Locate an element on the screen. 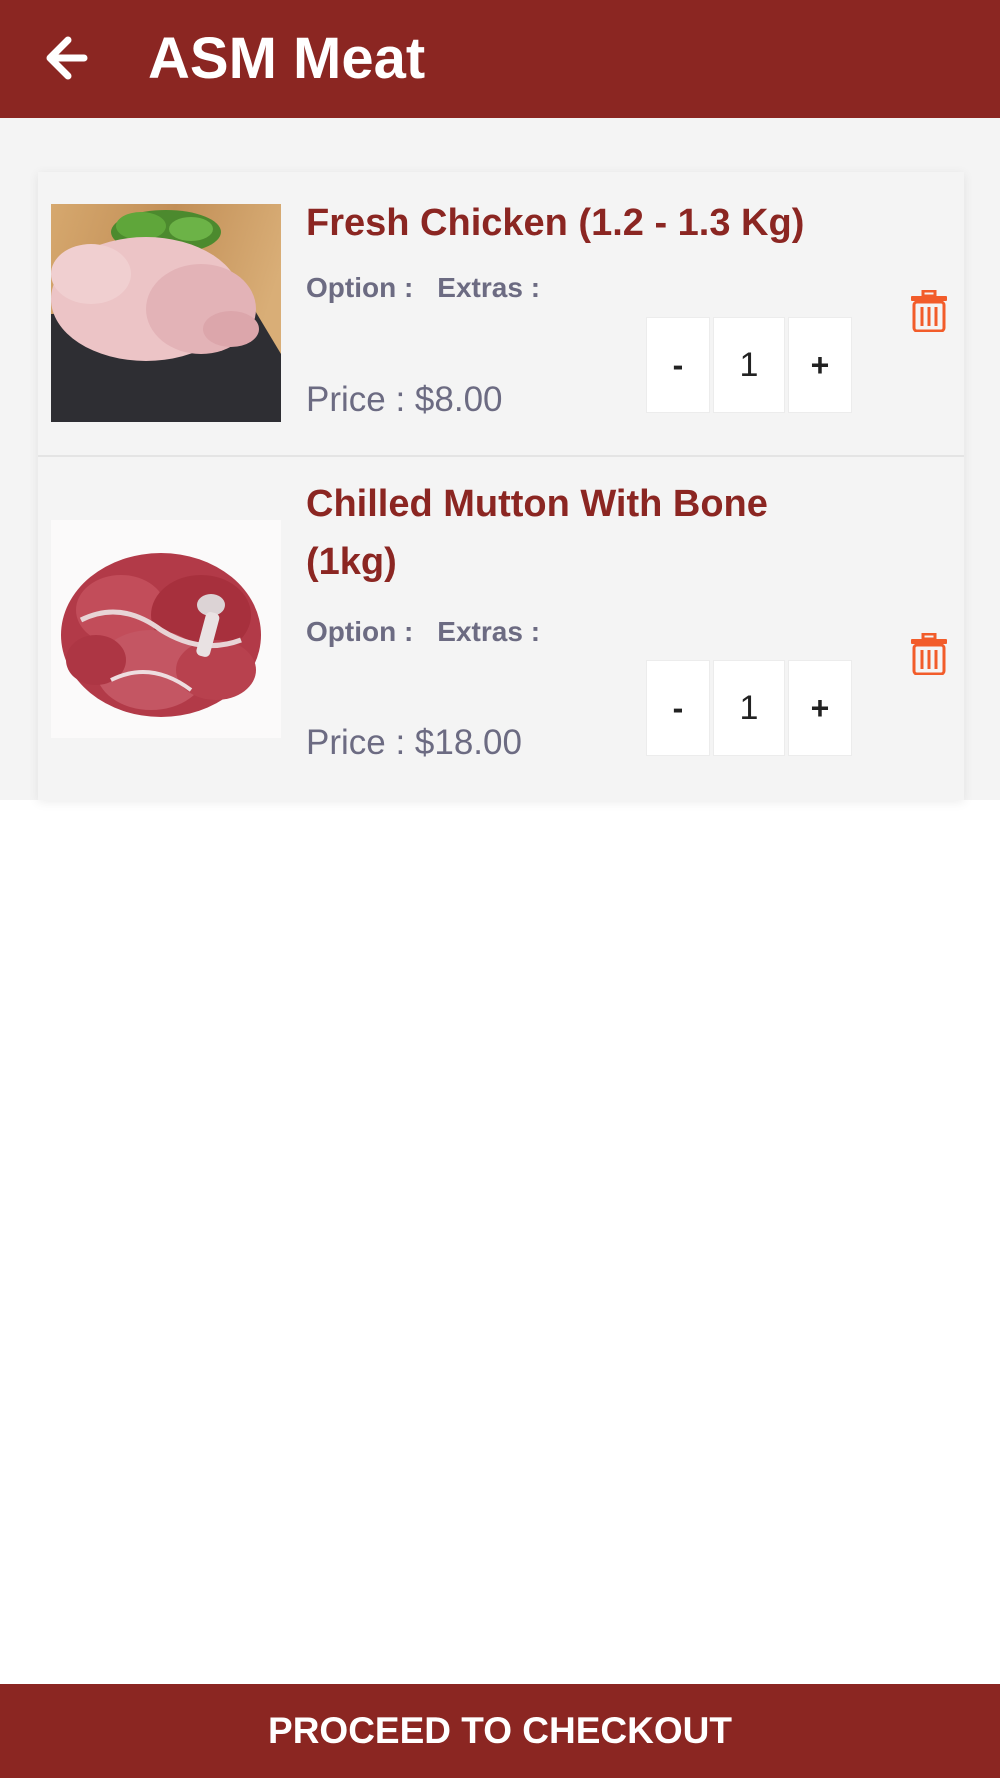 The image size is (1000, 1778). product-price: Price : $18.00 is located at coordinates (414, 742).